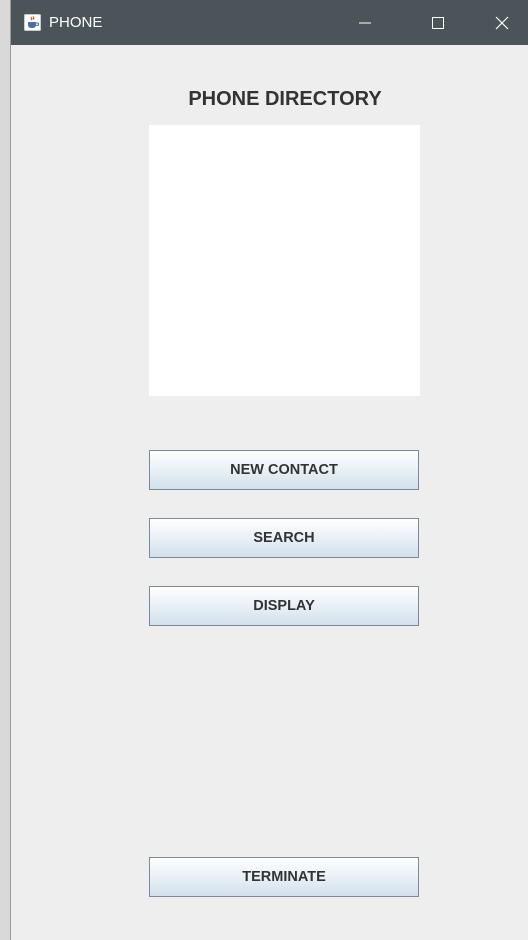 The image size is (528, 940). What do you see at coordinates (76, 22) in the screenshot?
I see `window-title: PHONE` at bounding box center [76, 22].